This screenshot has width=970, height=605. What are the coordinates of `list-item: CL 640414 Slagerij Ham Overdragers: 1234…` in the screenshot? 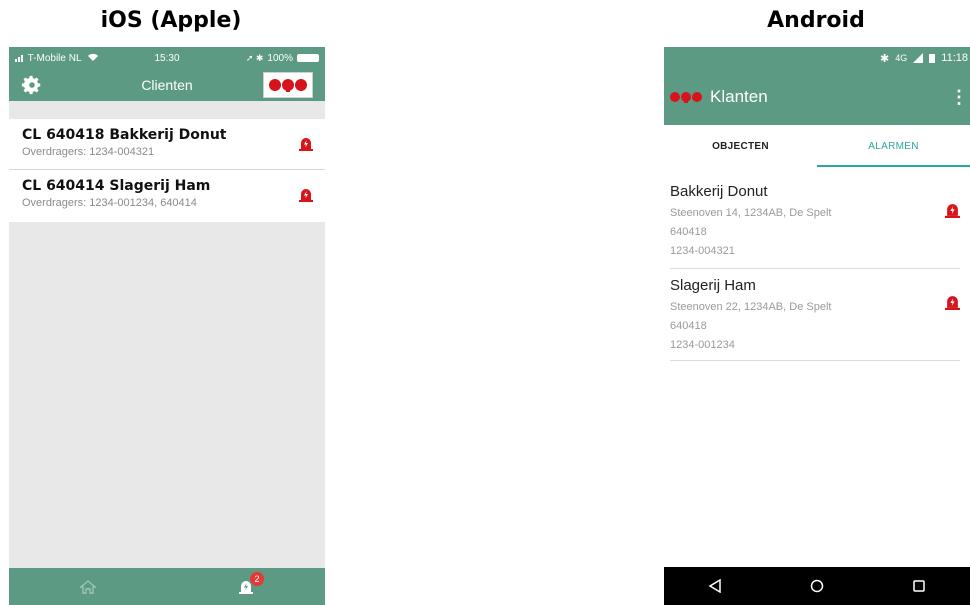 It's located at (167, 196).